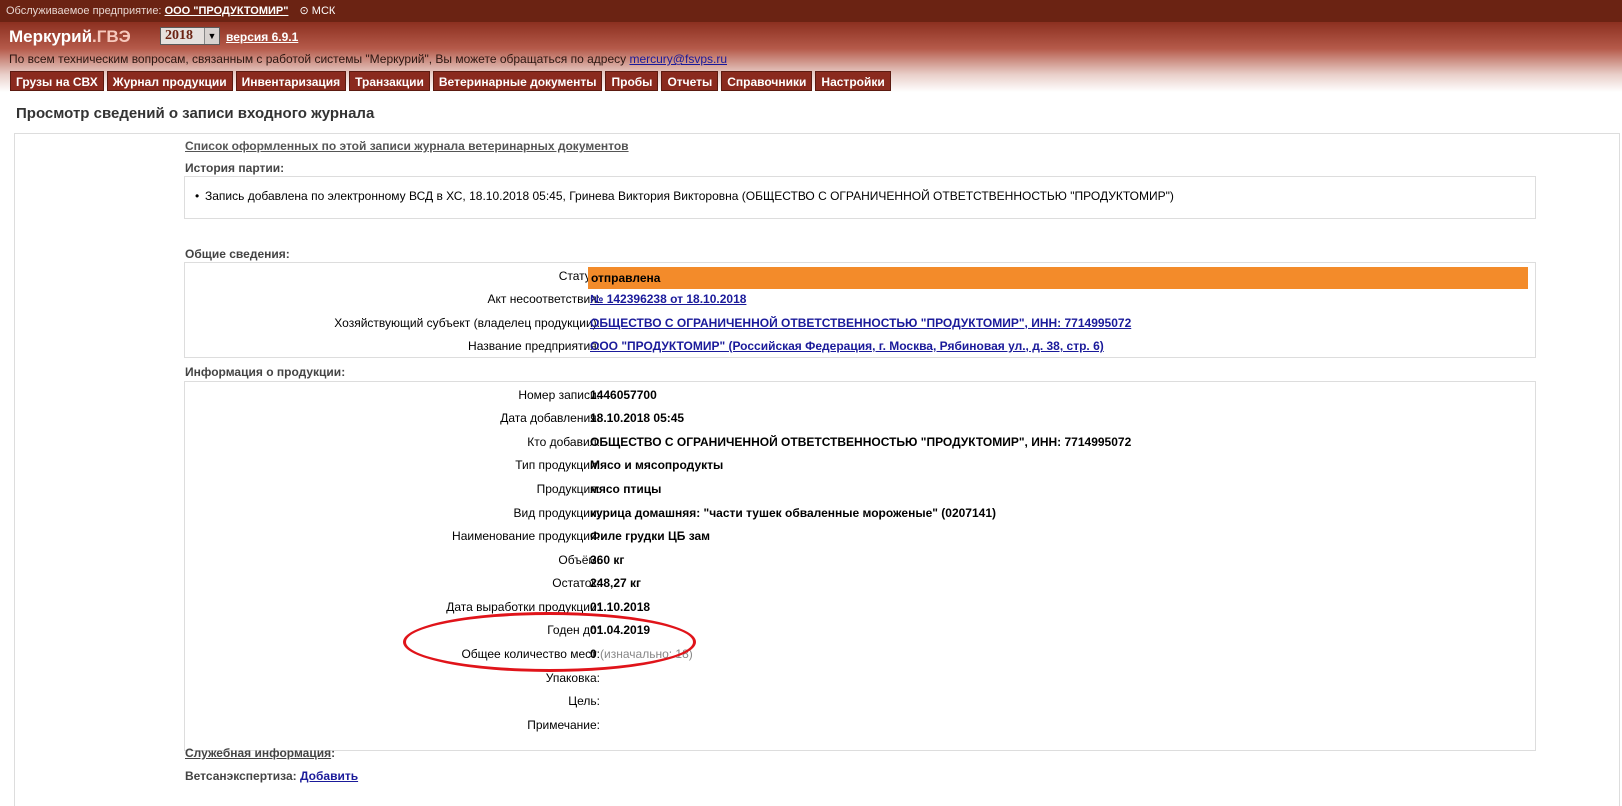  Describe the element at coordinates (526, 536) in the screenshot. I see `name-label: Наименование продукции:` at that location.